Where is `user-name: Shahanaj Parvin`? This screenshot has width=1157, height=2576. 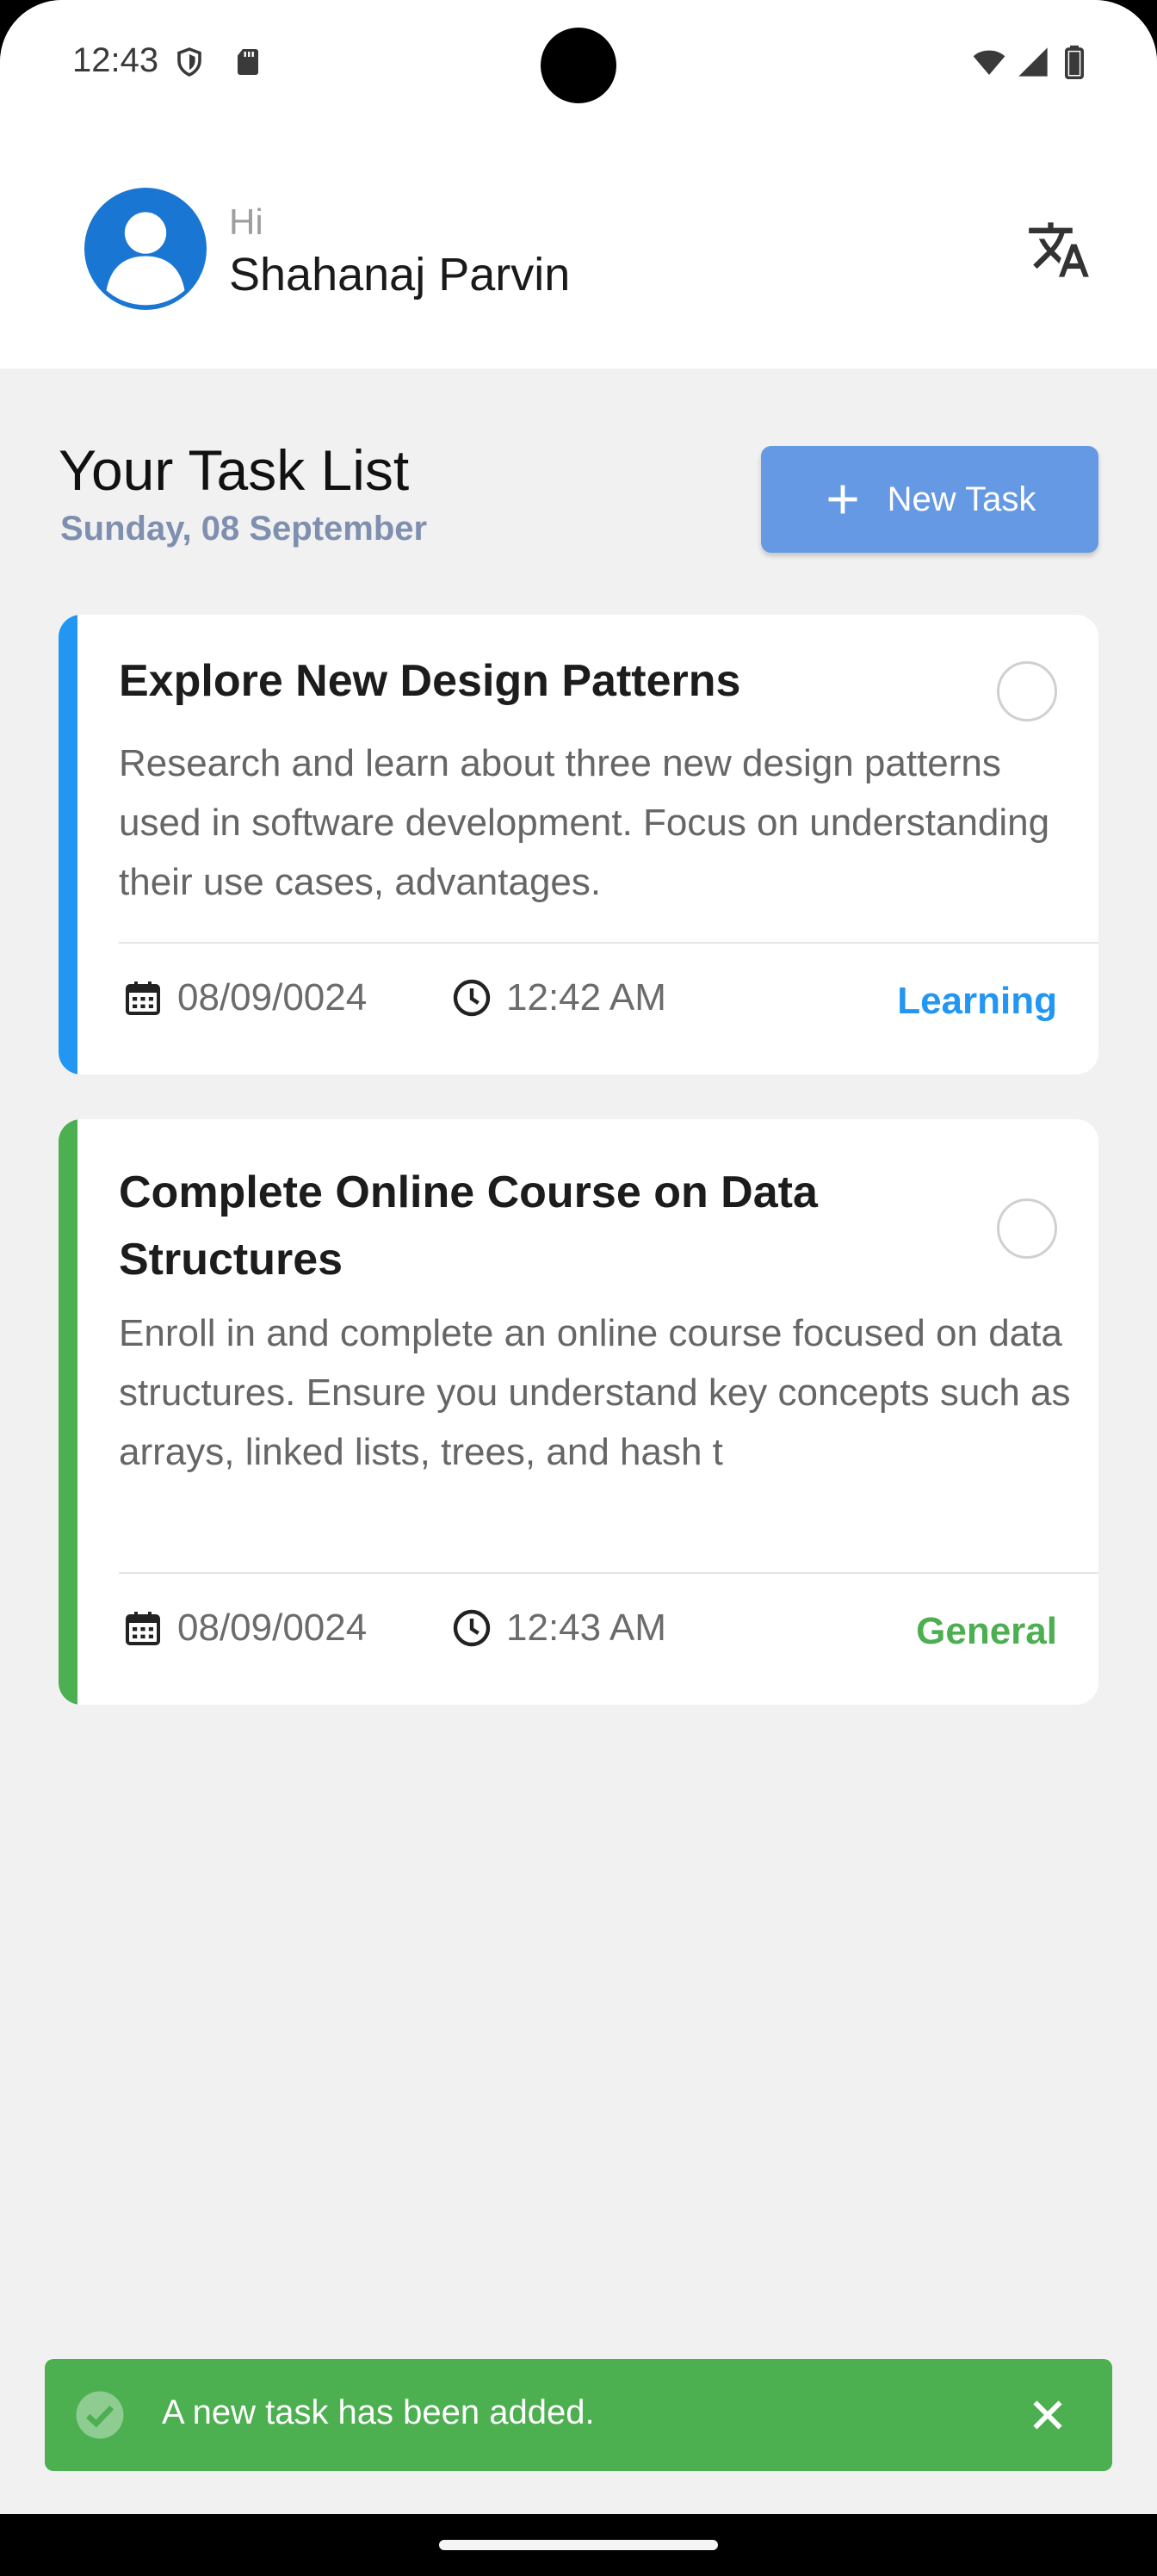 user-name: Shahanaj Parvin is located at coordinates (400, 275).